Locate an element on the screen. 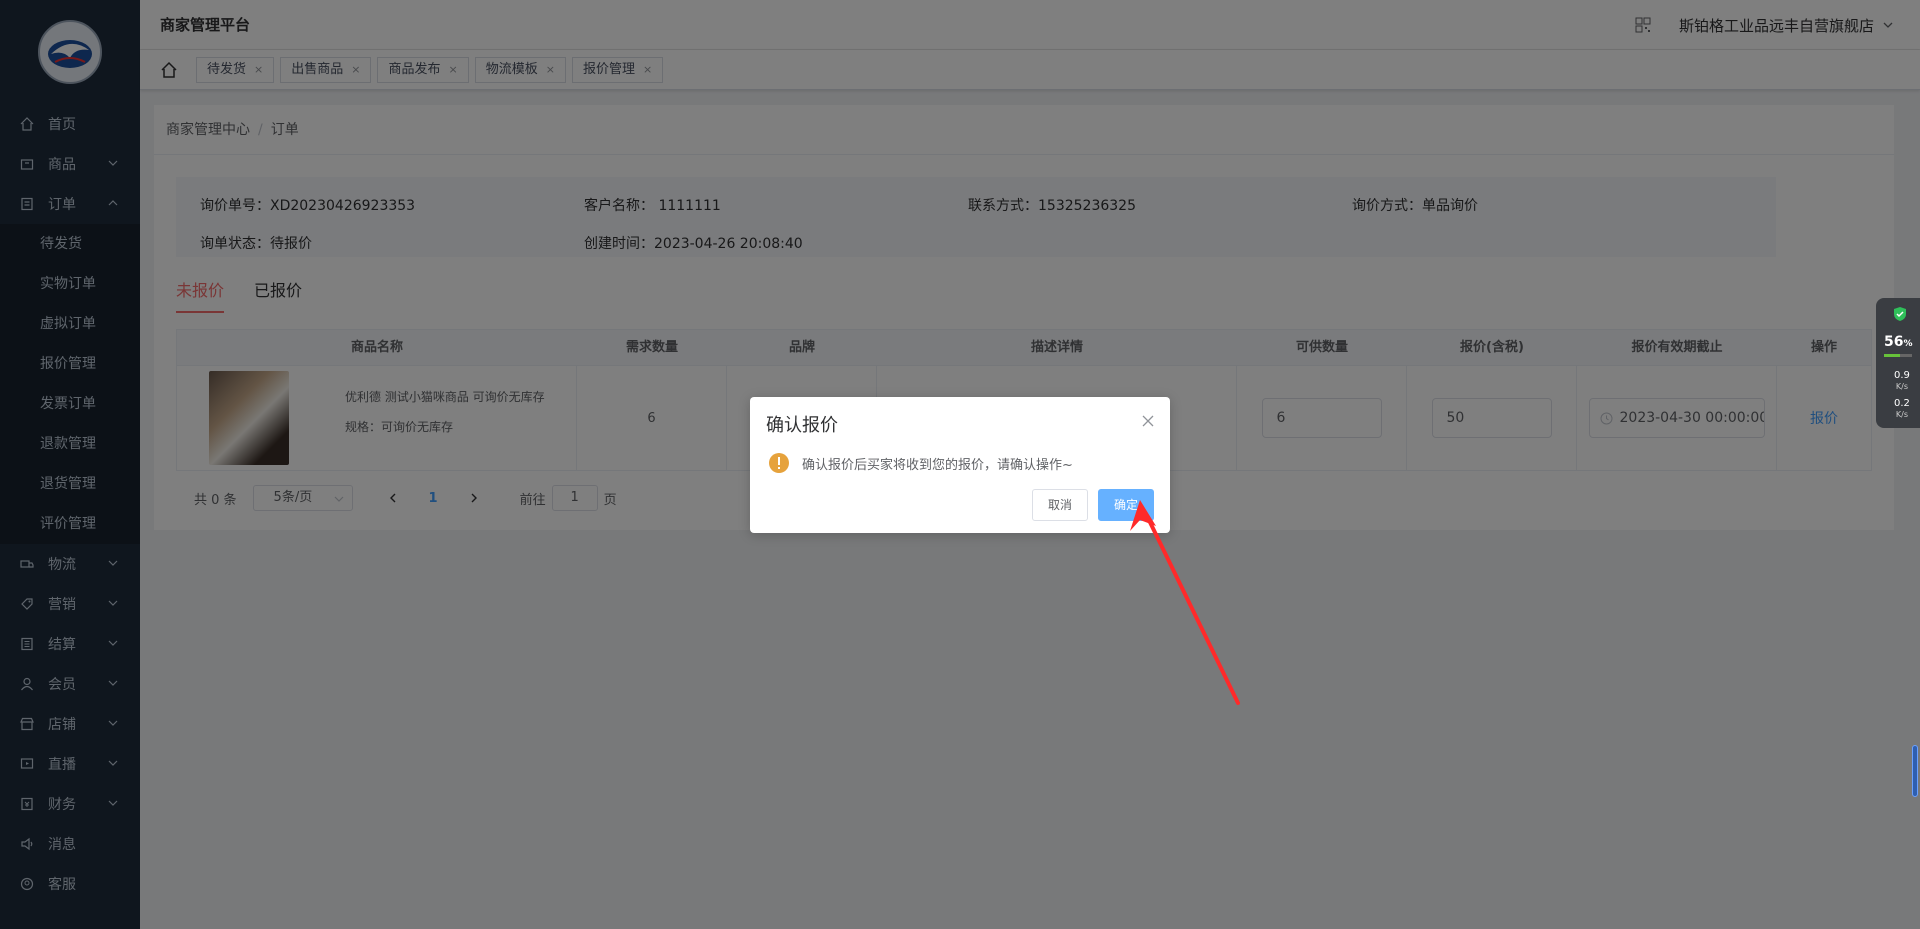 This screenshot has height=929, width=1920. cpu-bar is located at coordinates (1898, 355).